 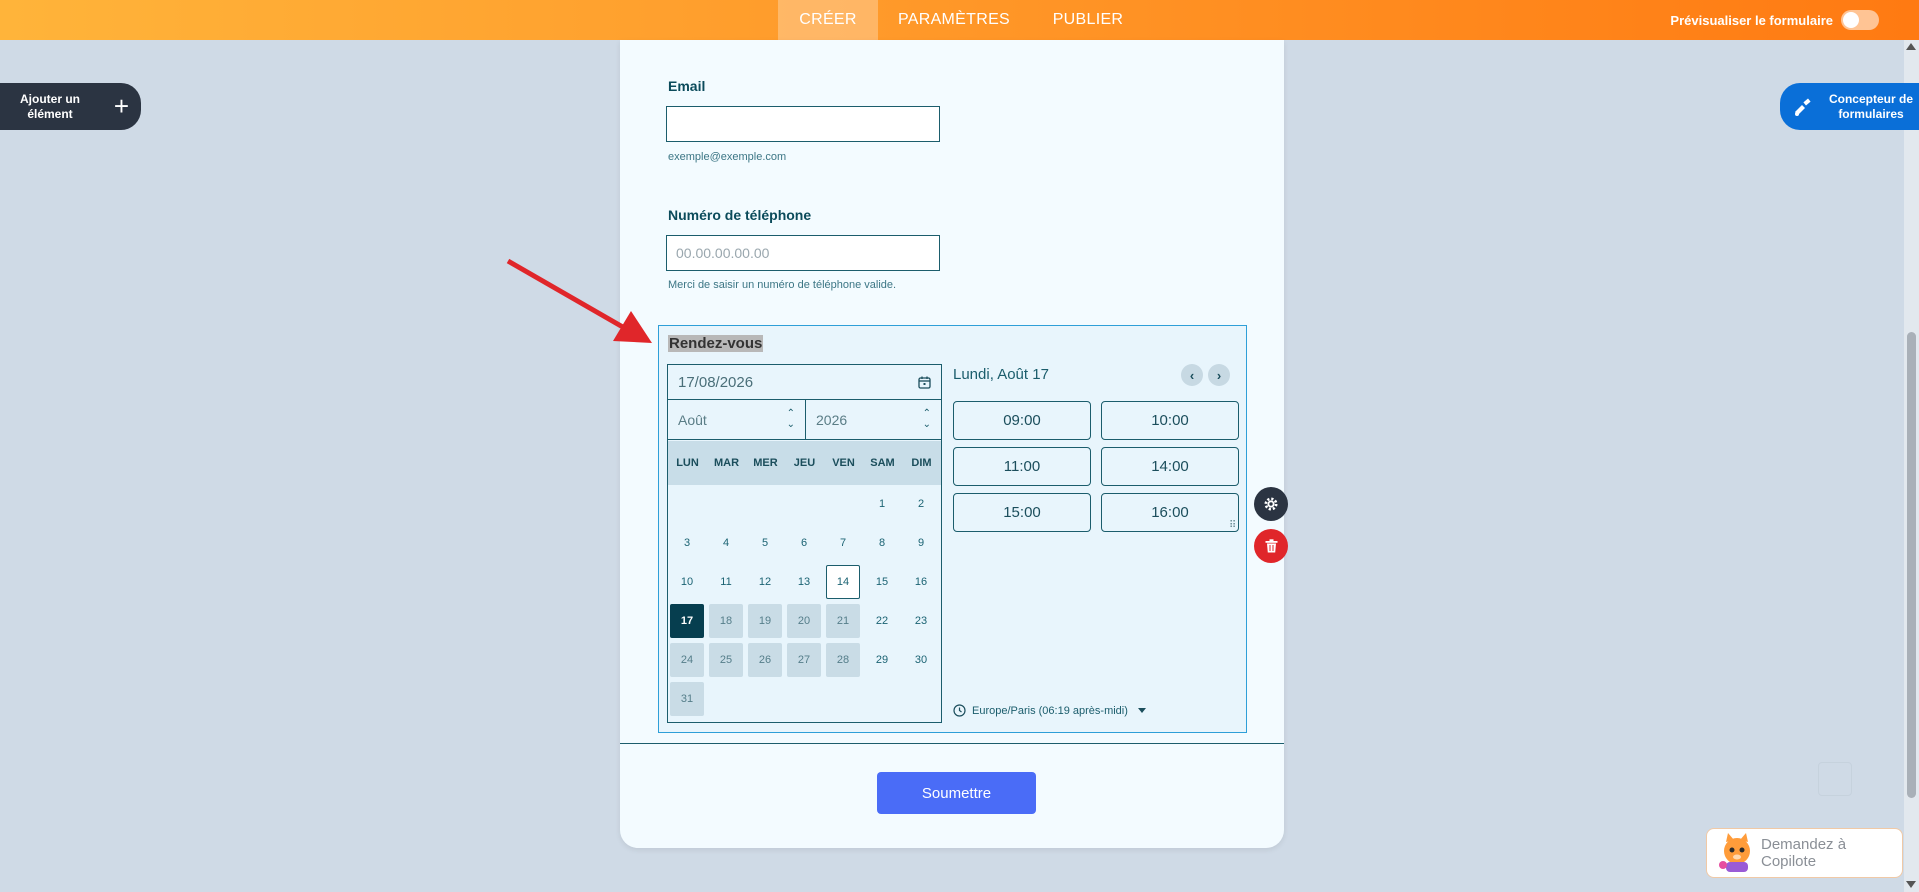 I want to click on time-slot: 15:00, so click(x=1022, y=512).